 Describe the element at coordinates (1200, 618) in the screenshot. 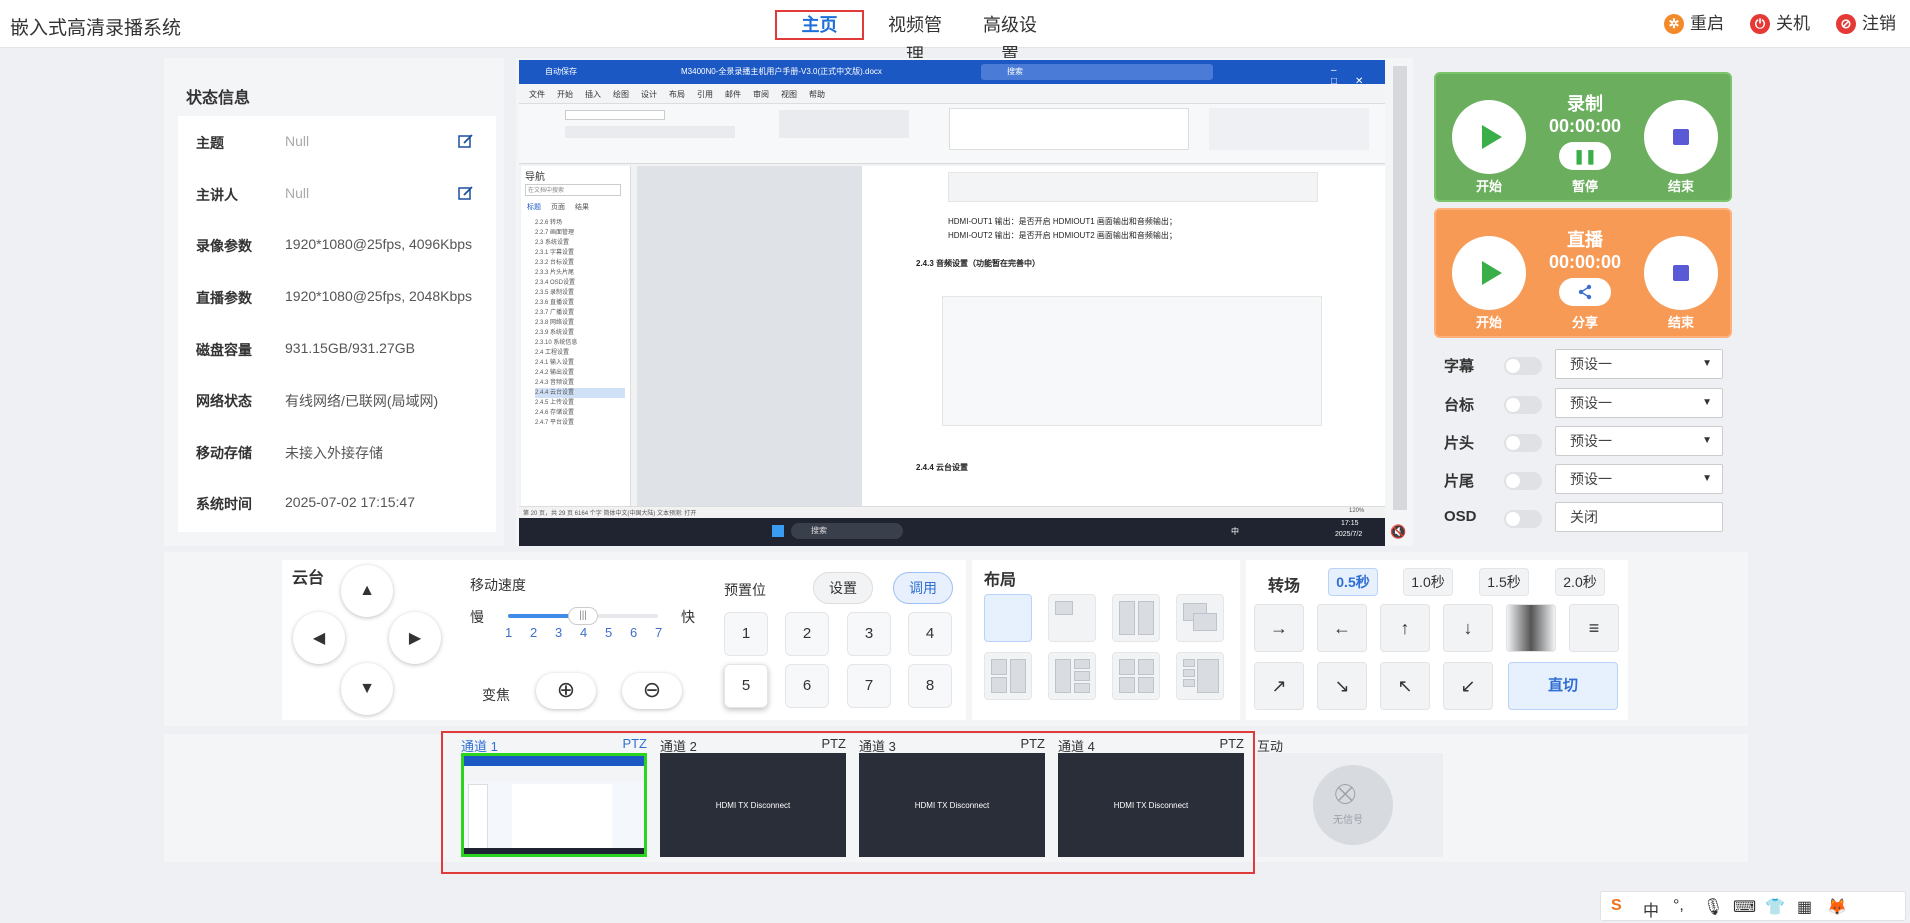

I see `layout-overlap` at that location.